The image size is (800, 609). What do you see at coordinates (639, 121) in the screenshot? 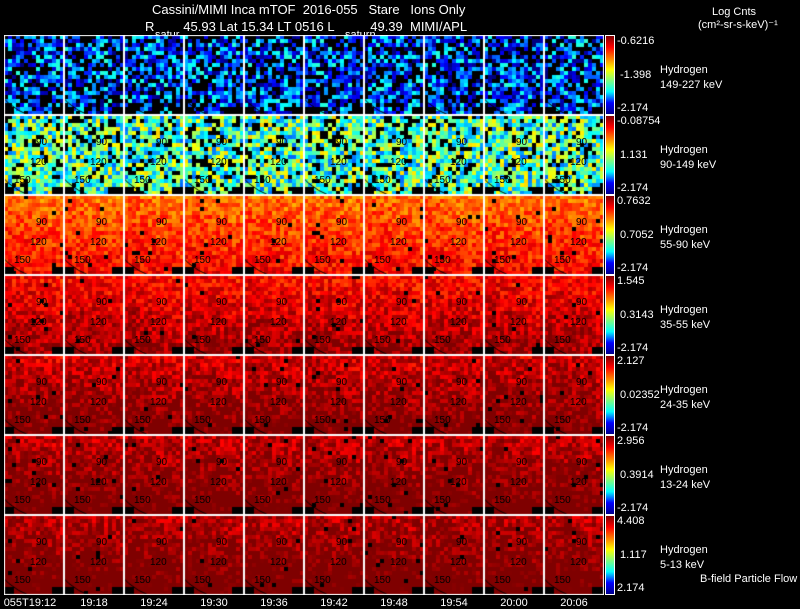
I see `colorbar-max-label: -0.08754` at bounding box center [639, 121].